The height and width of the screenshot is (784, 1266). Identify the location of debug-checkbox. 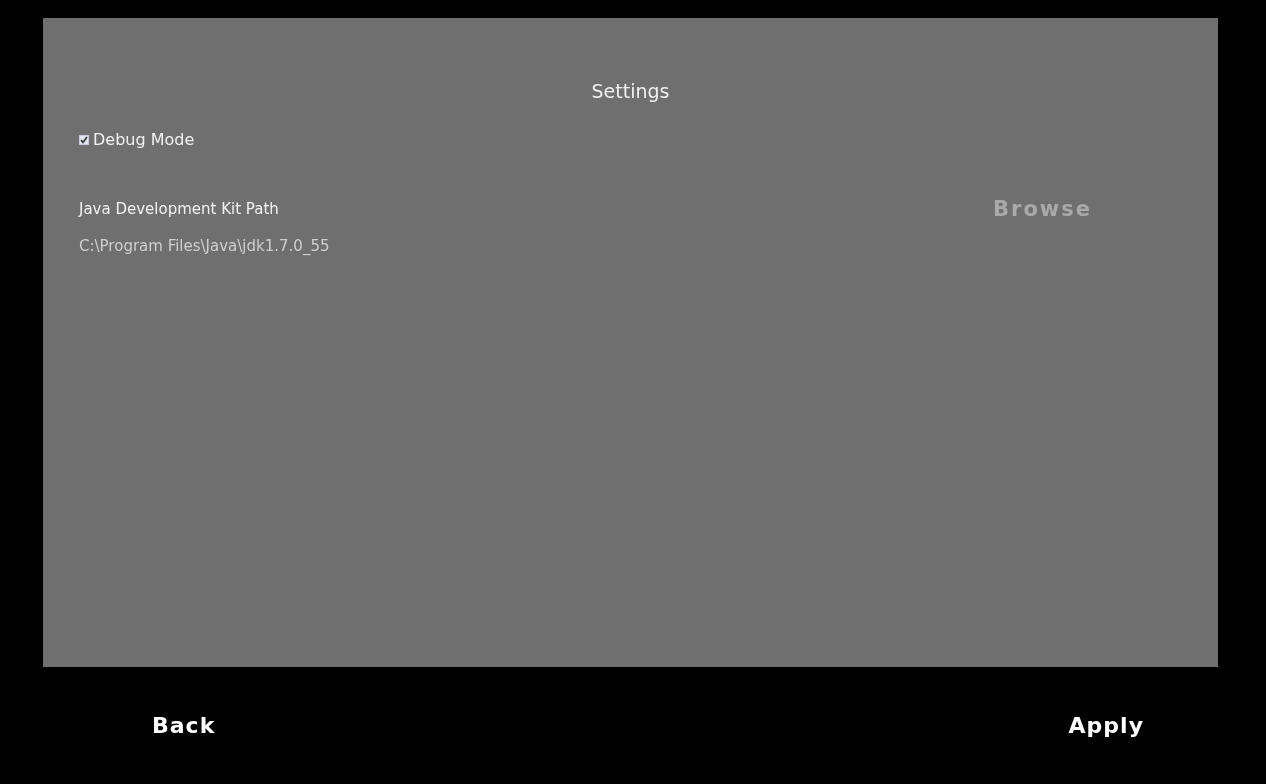
(84, 139).